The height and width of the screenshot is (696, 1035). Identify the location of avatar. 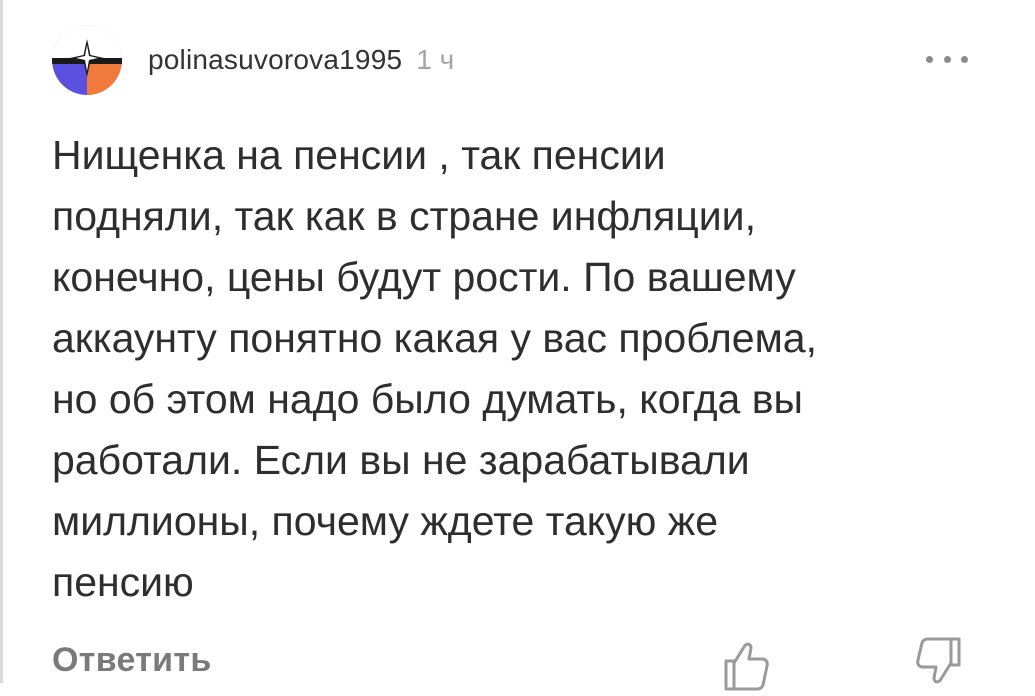
(87, 60).